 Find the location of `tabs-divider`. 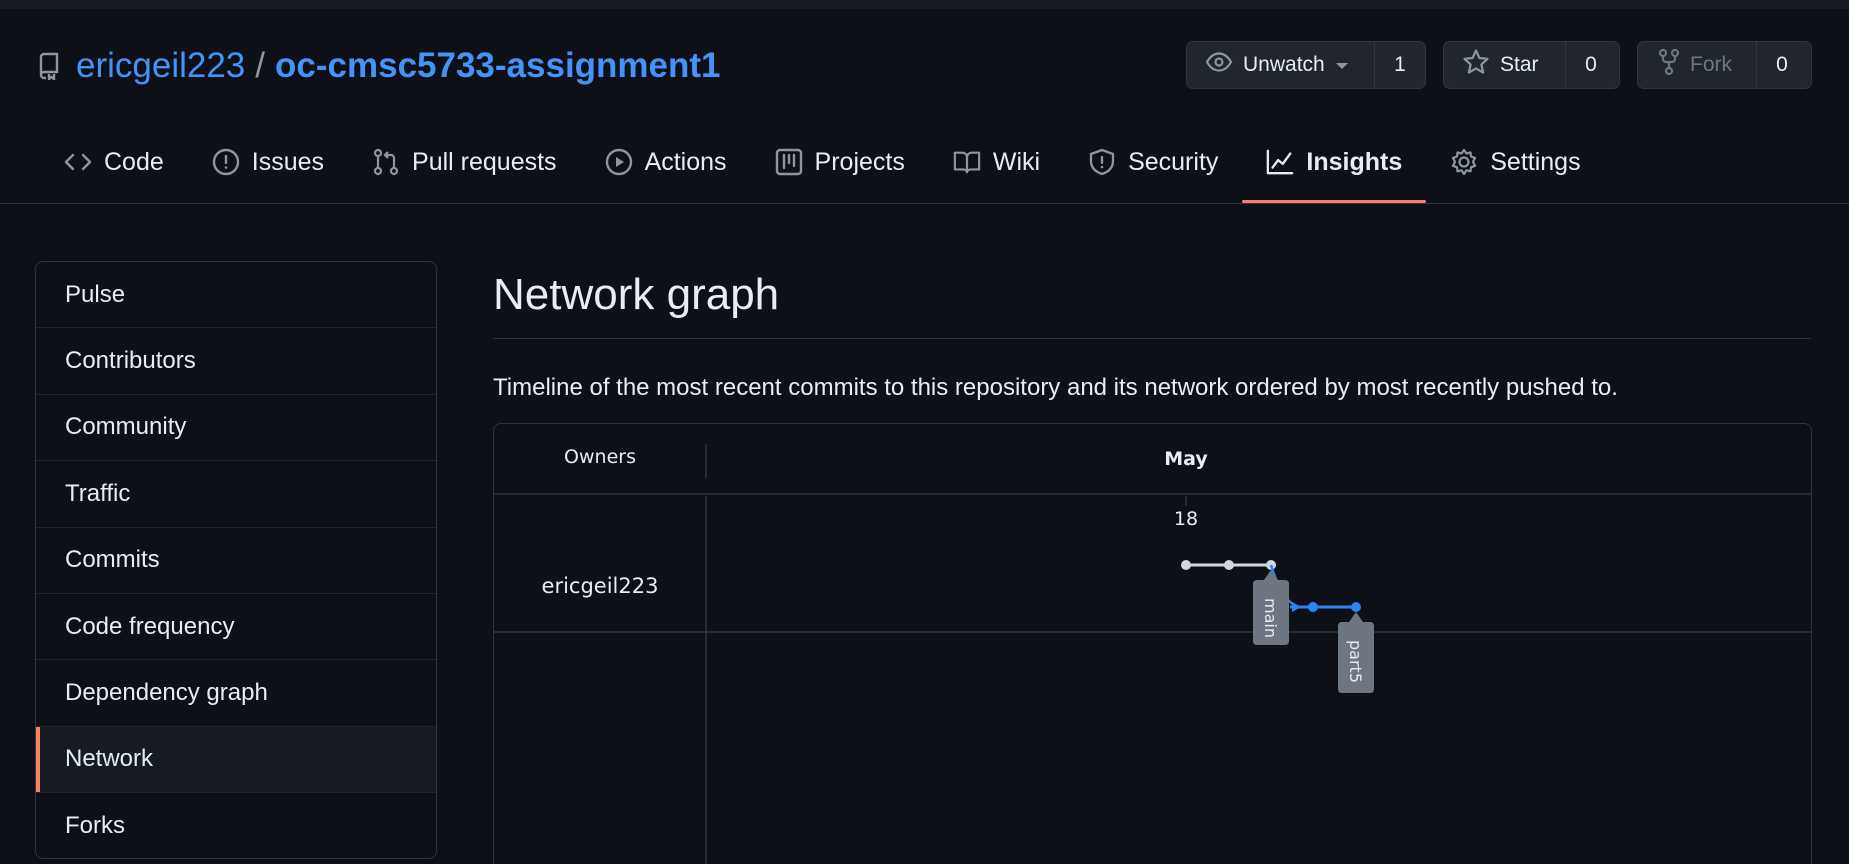

tabs-divider is located at coordinates (924, 203).